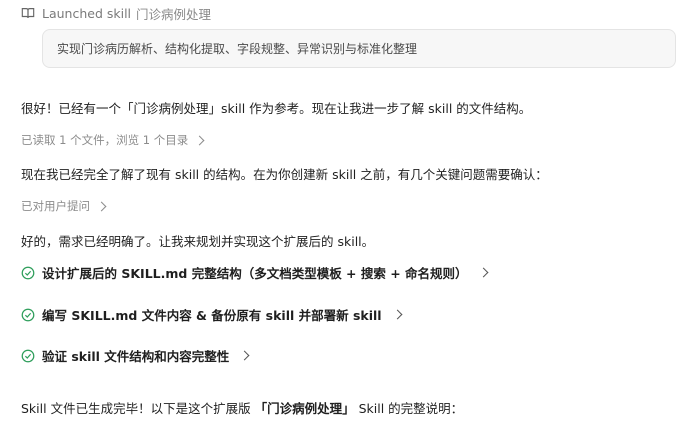  I want to click on task-item-write: 编写 SKILL.md 文件内容 & 备份原有 skill 并部署新 skill, so click(212, 314).